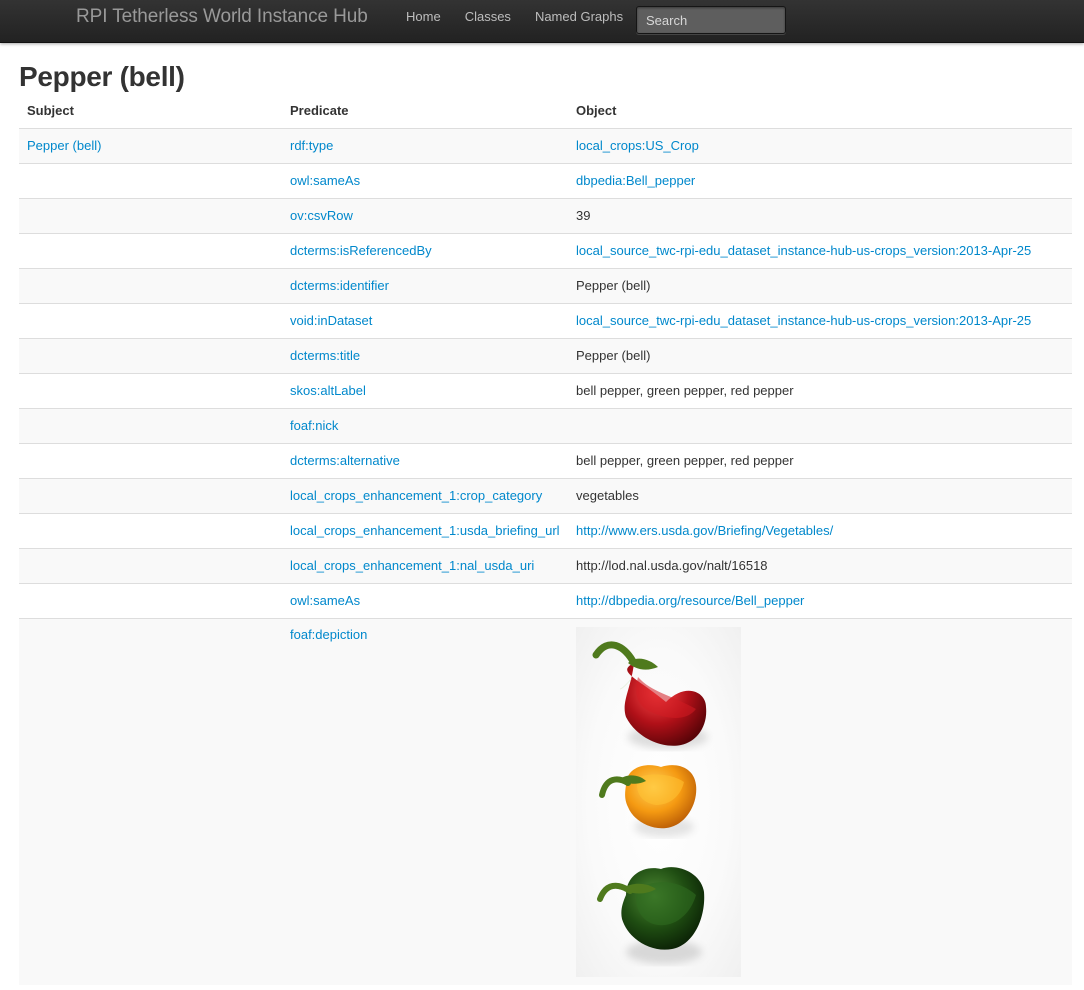 The height and width of the screenshot is (990, 1084). I want to click on page-title: Pepper (bell), so click(102, 76).